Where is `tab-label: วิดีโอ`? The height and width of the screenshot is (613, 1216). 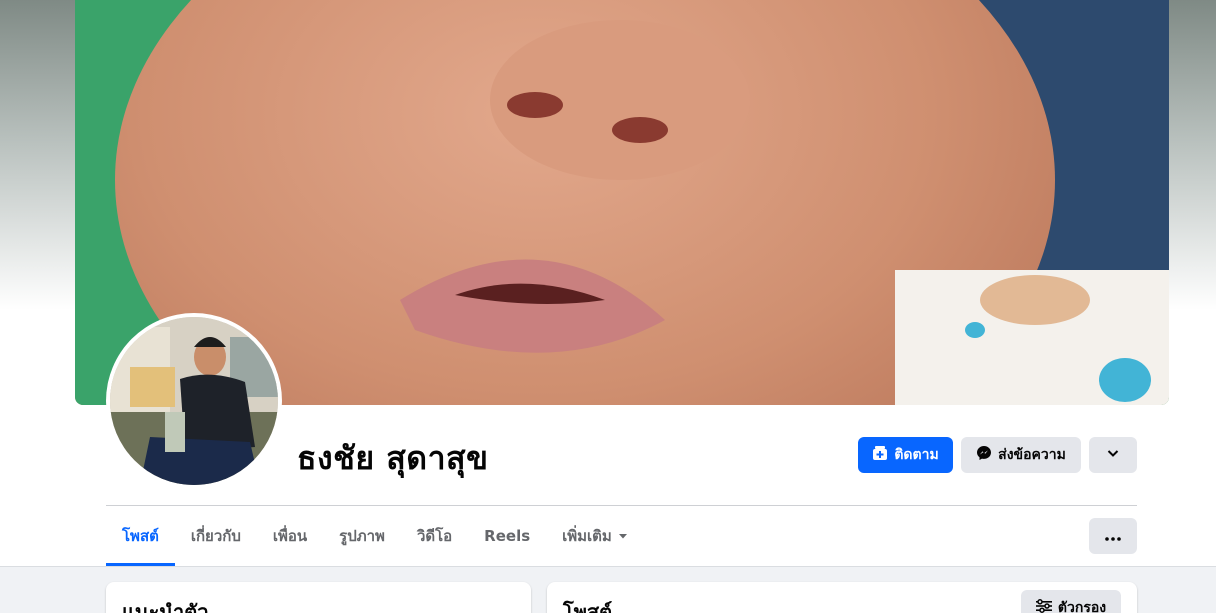
tab-label: วิดีโอ is located at coordinates (434, 536).